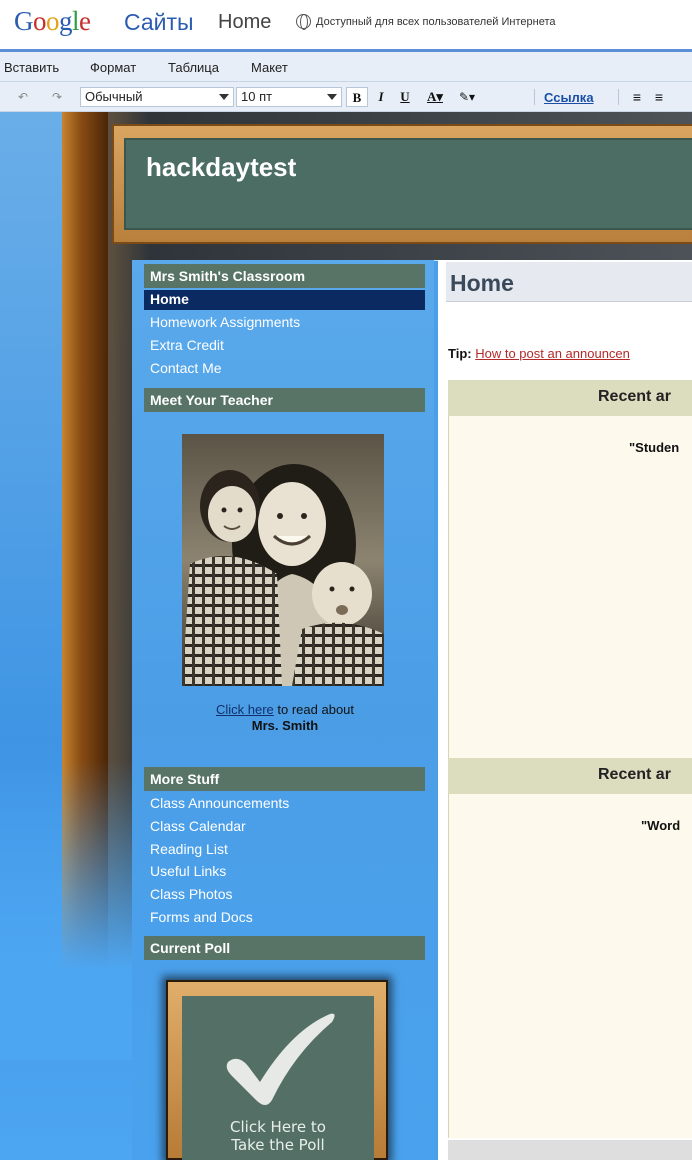 The image size is (692, 1160). Describe the element at coordinates (114, 96) in the screenshot. I see `paragraph-style-value: Обычный` at that location.